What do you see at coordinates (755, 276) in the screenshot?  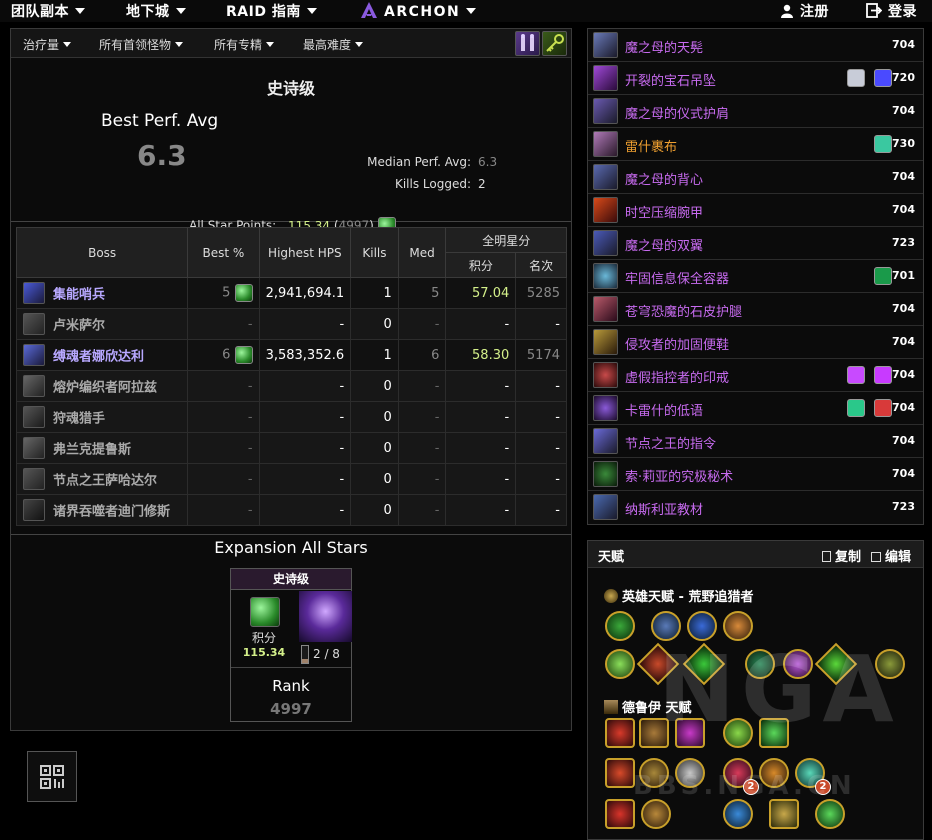 I see `gear-row: 牢固信息保全容器 701` at bounding box center [755, 276].